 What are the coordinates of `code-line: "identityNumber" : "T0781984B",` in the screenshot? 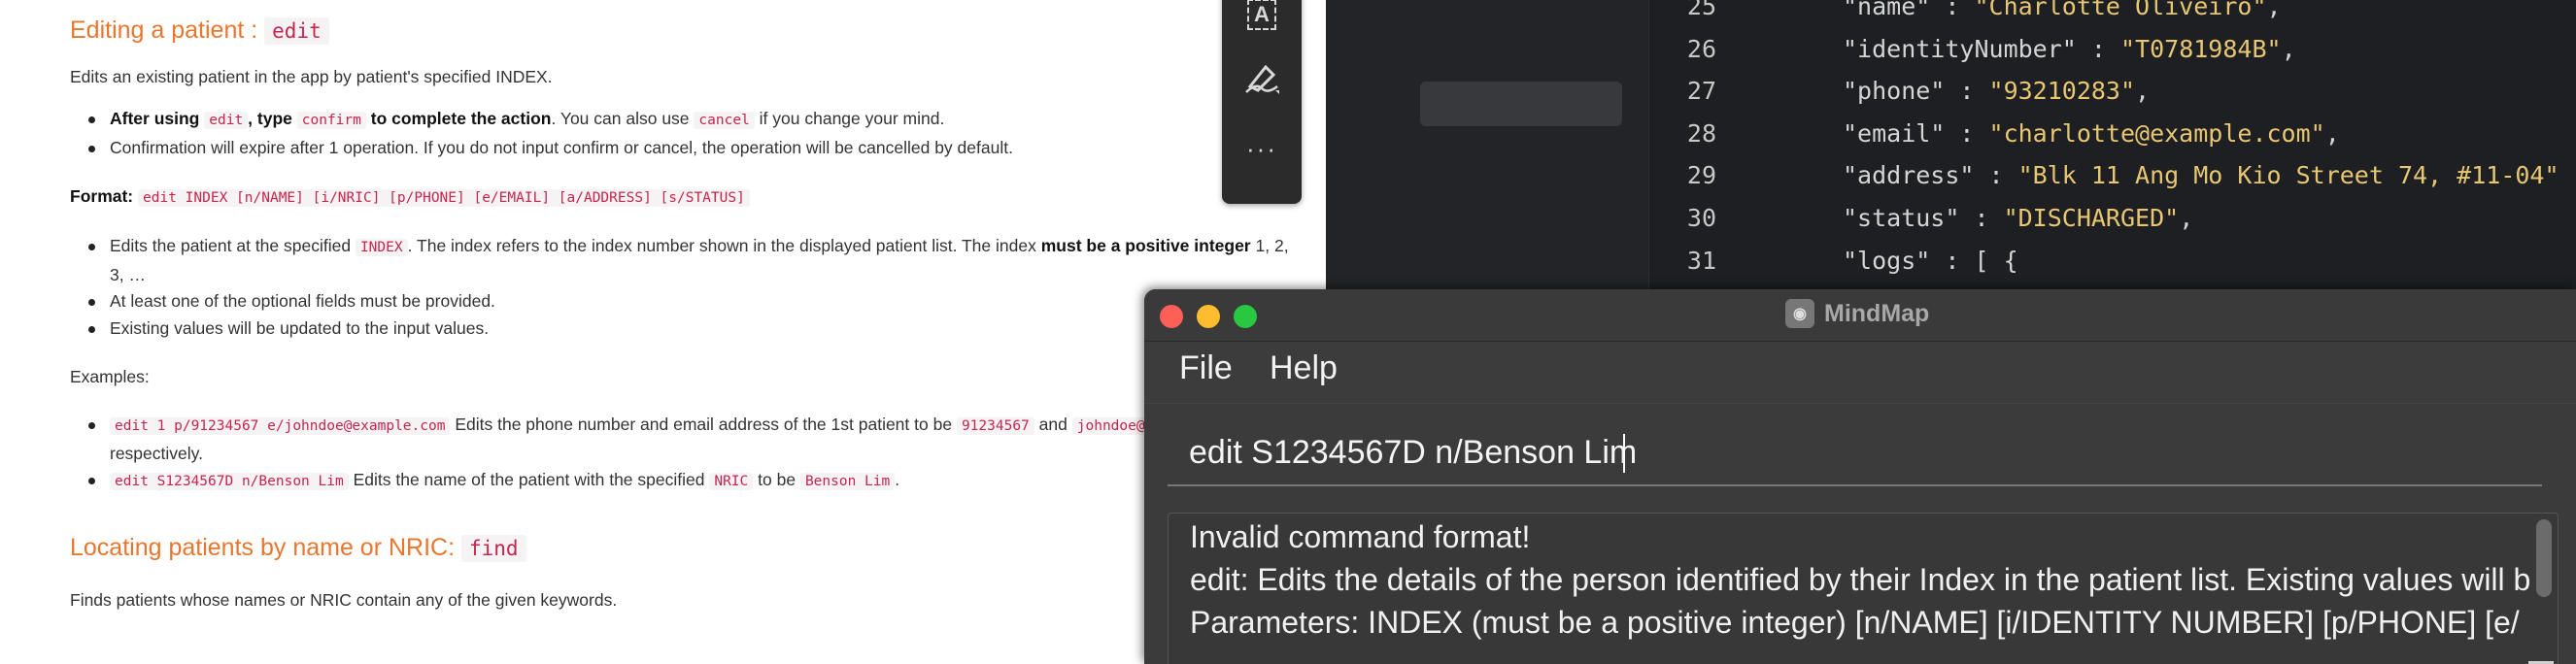 It's located at (2069, 49).